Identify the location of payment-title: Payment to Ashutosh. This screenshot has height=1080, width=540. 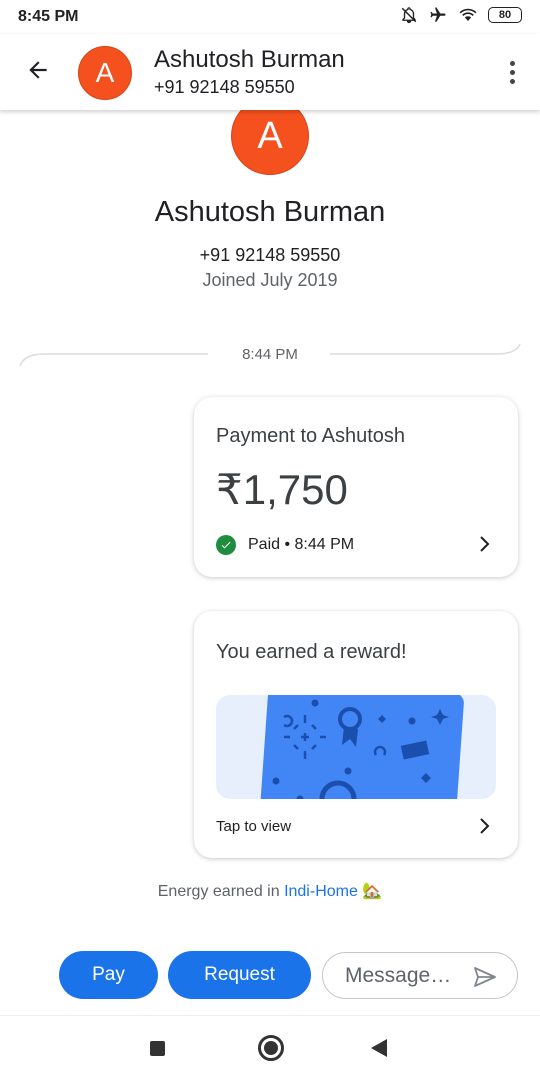
(311, 436).